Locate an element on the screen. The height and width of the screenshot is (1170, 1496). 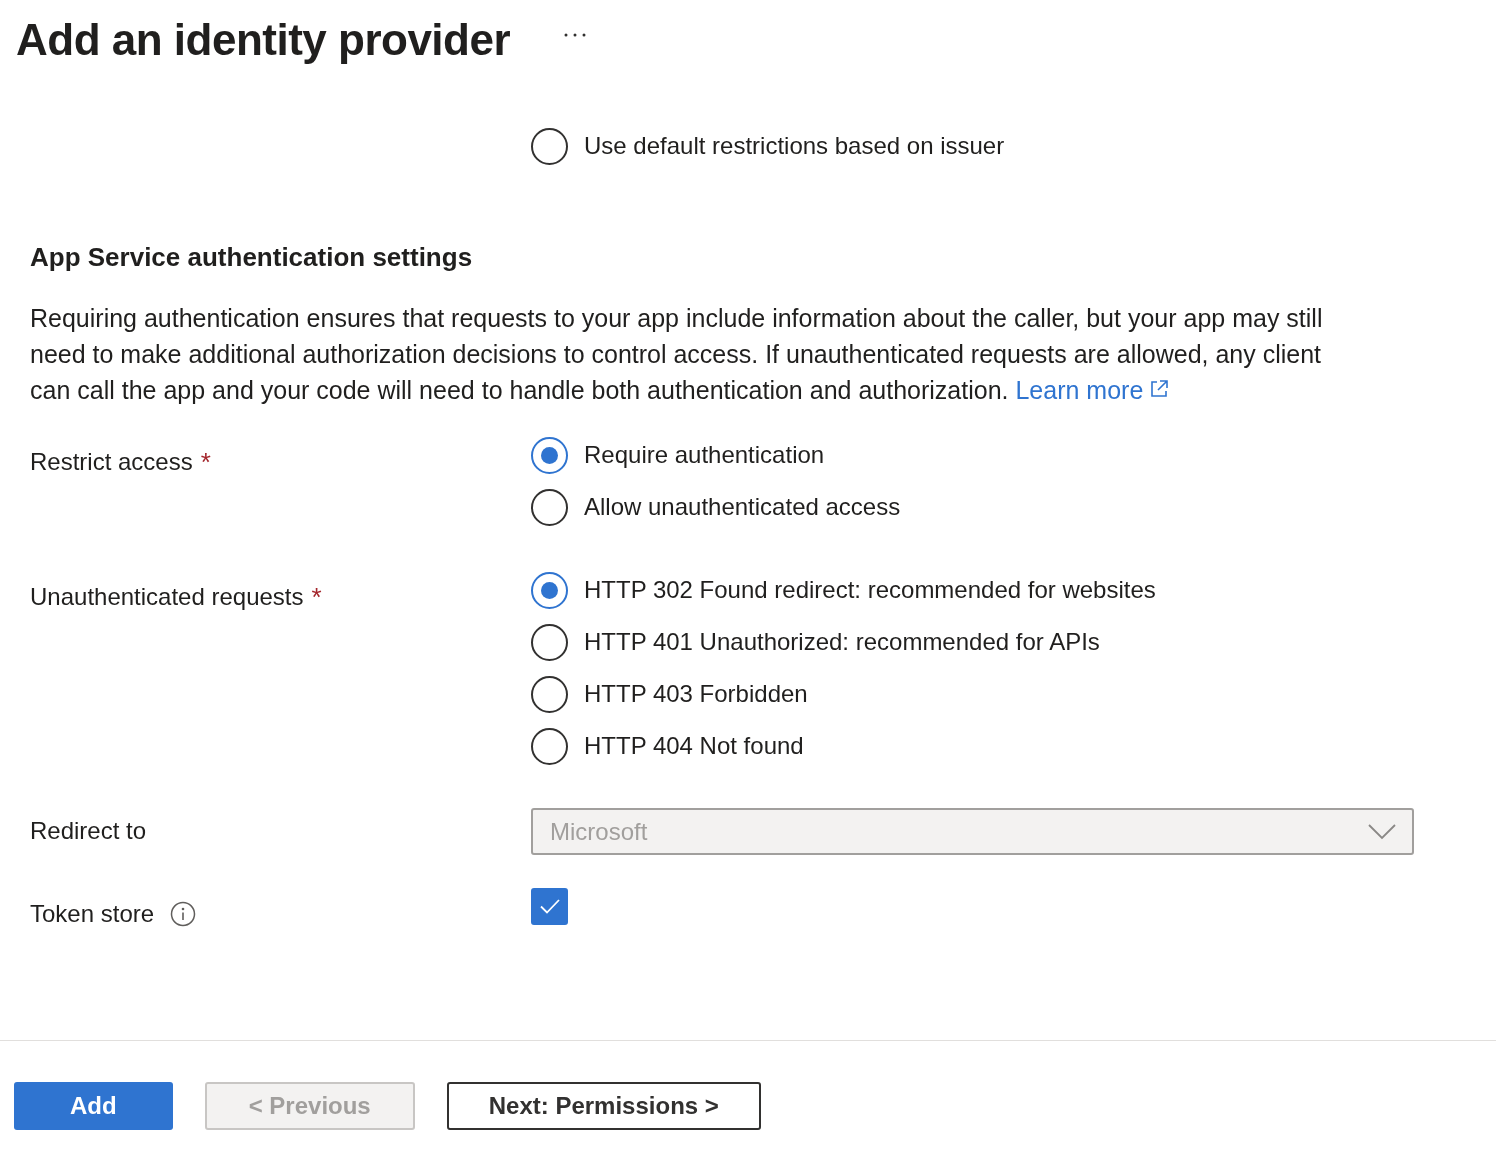
info-icon is located at coordinates (183, 914).